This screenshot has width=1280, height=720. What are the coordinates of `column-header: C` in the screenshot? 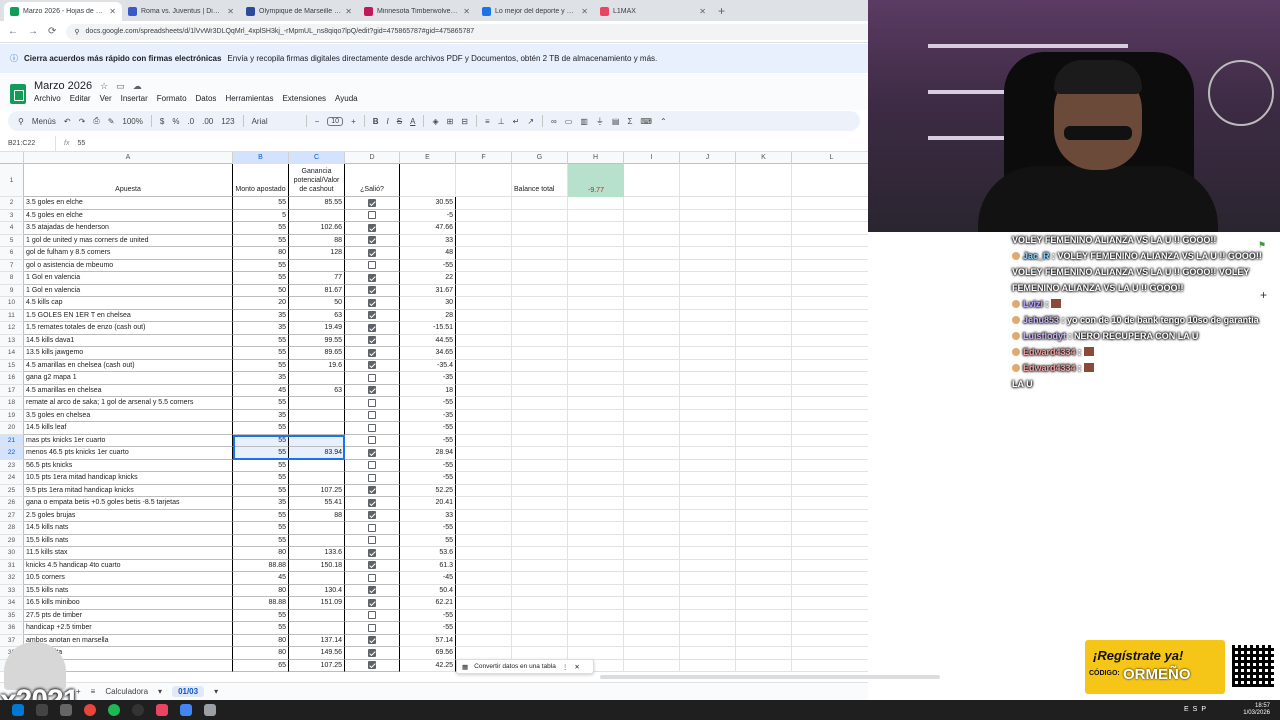 It's located at (317, 158).